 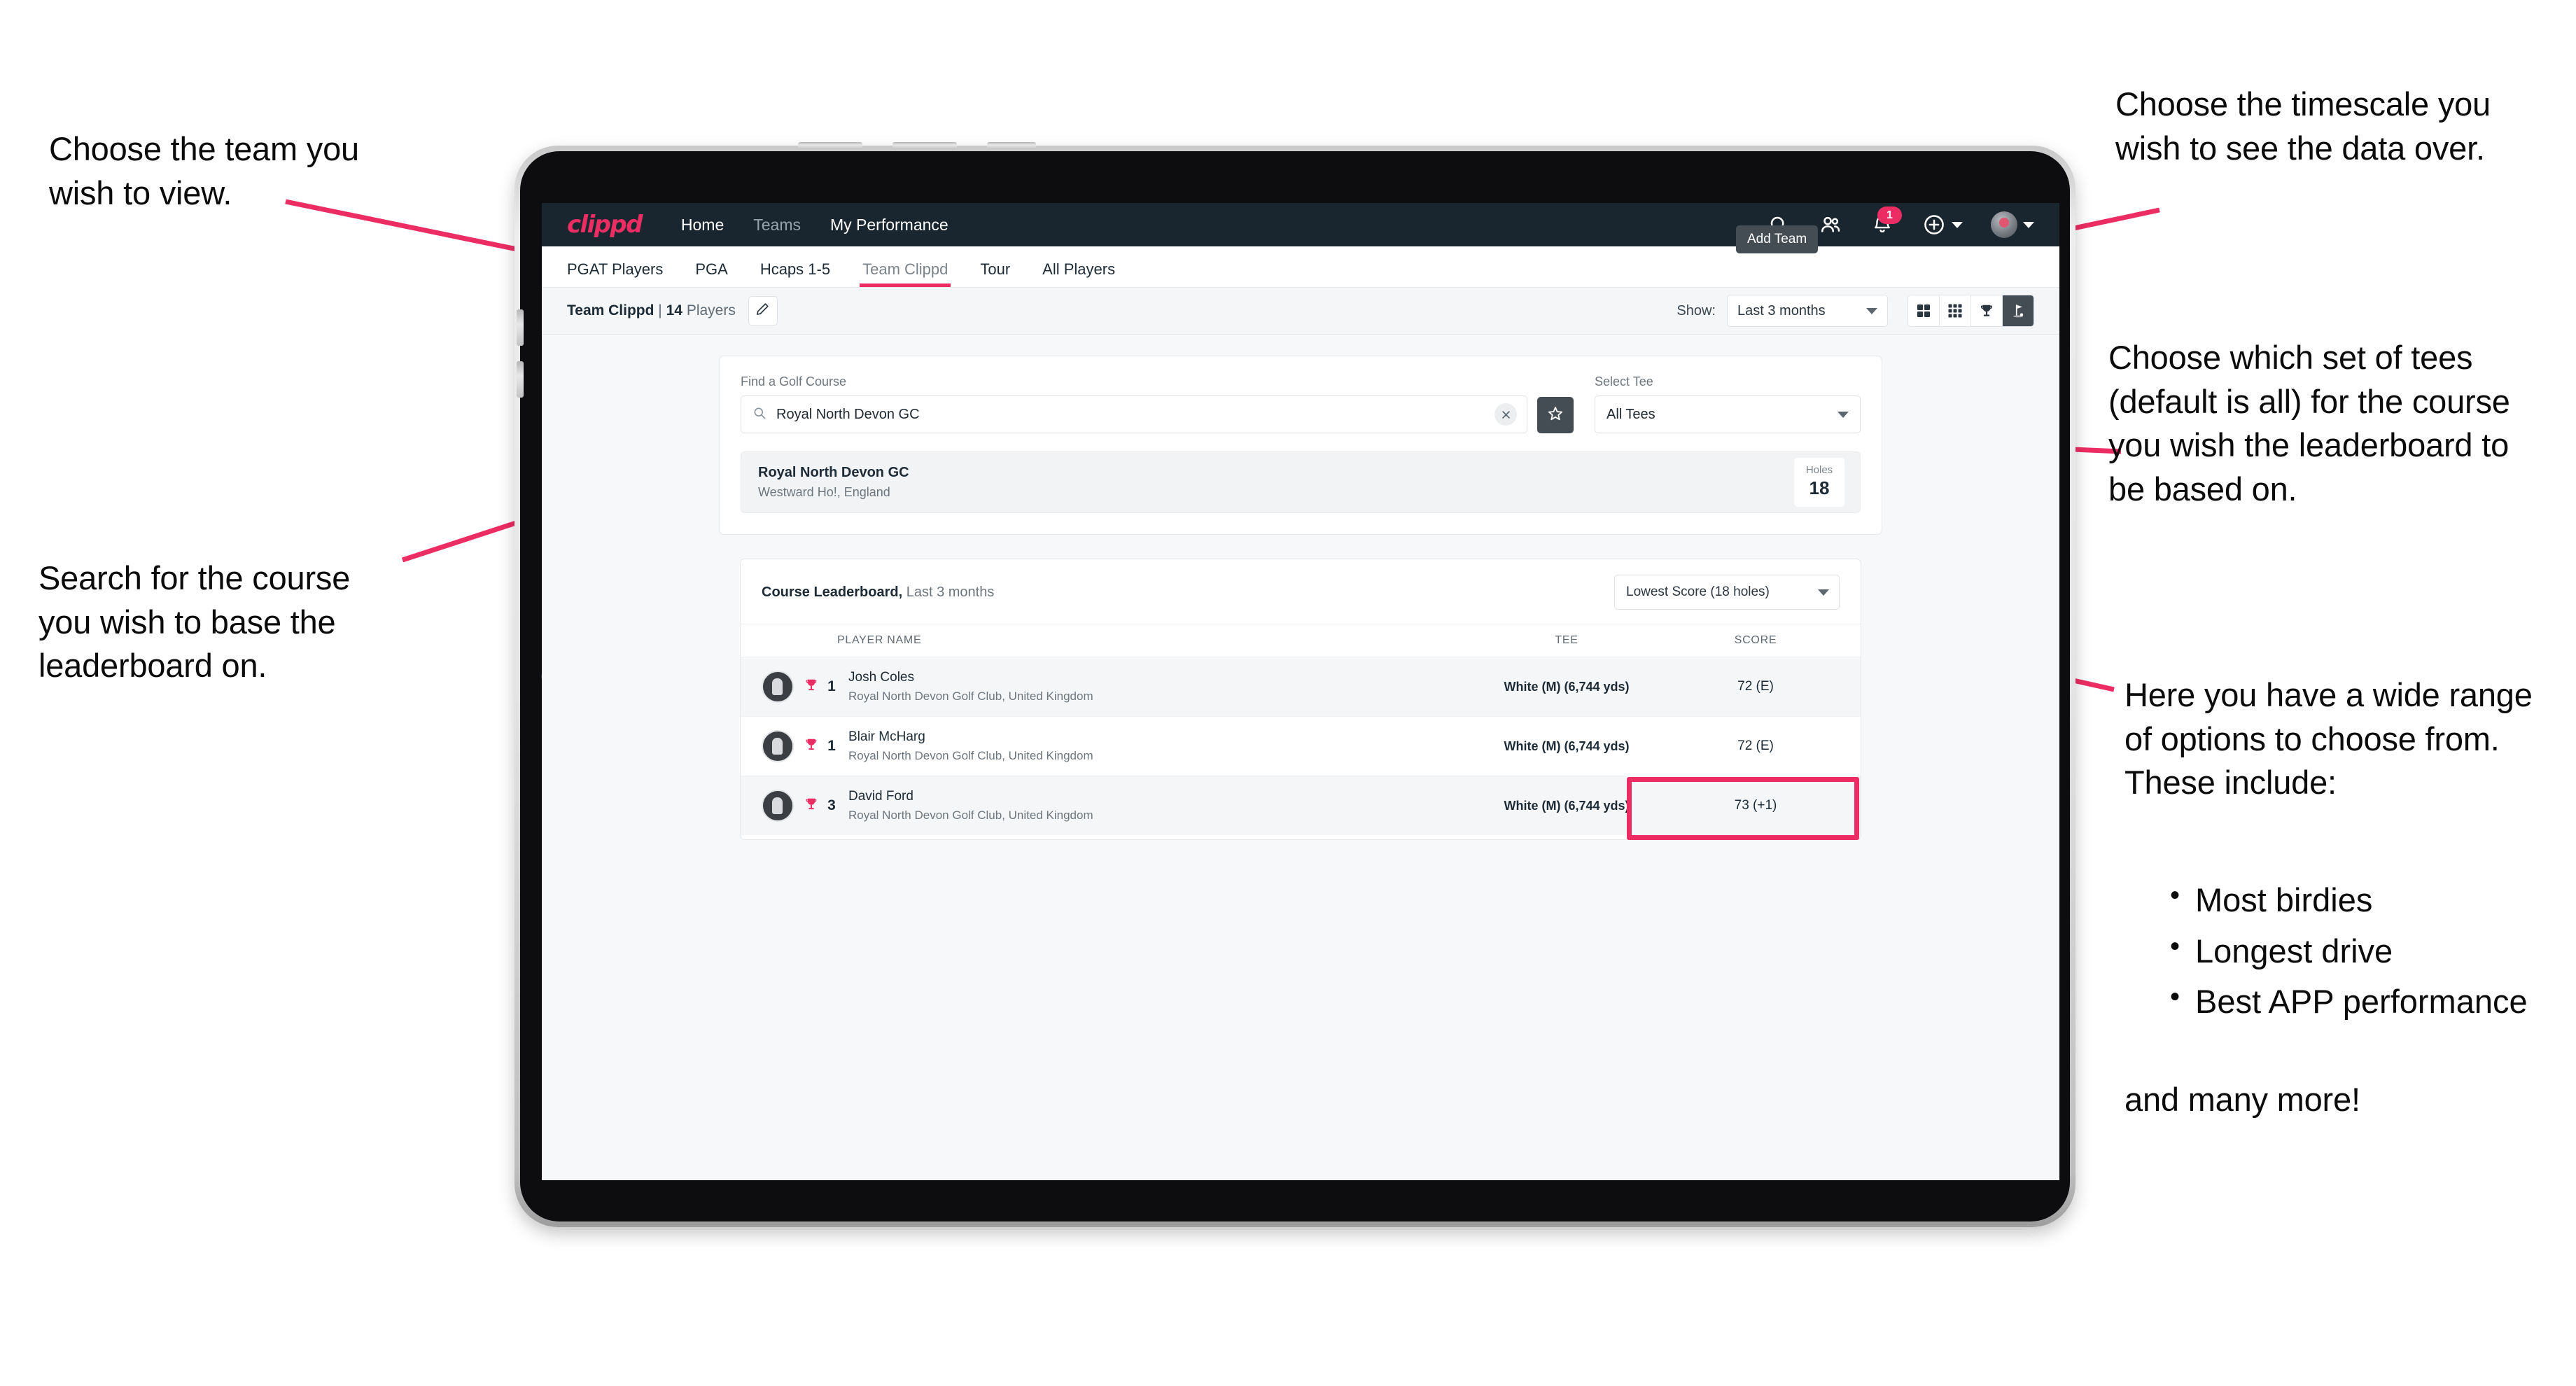 I want to click on tee-select: All Tees, so click(x=1728, y=414).